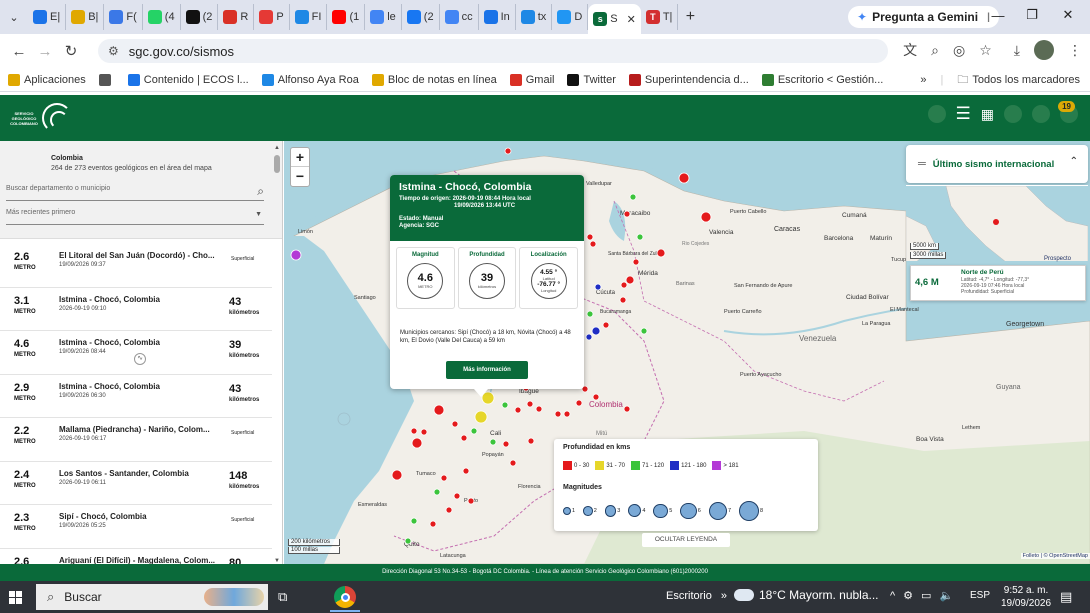  I want to click on chrome-taskbar-icon, so click(345, 597).